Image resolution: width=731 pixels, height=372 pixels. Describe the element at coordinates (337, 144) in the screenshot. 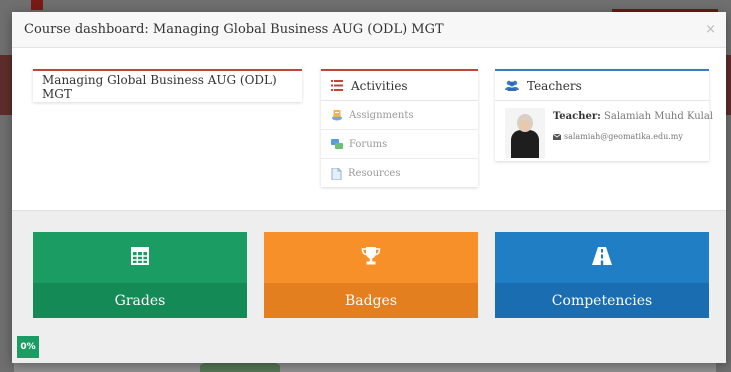

I see `forum-icon` at that location.